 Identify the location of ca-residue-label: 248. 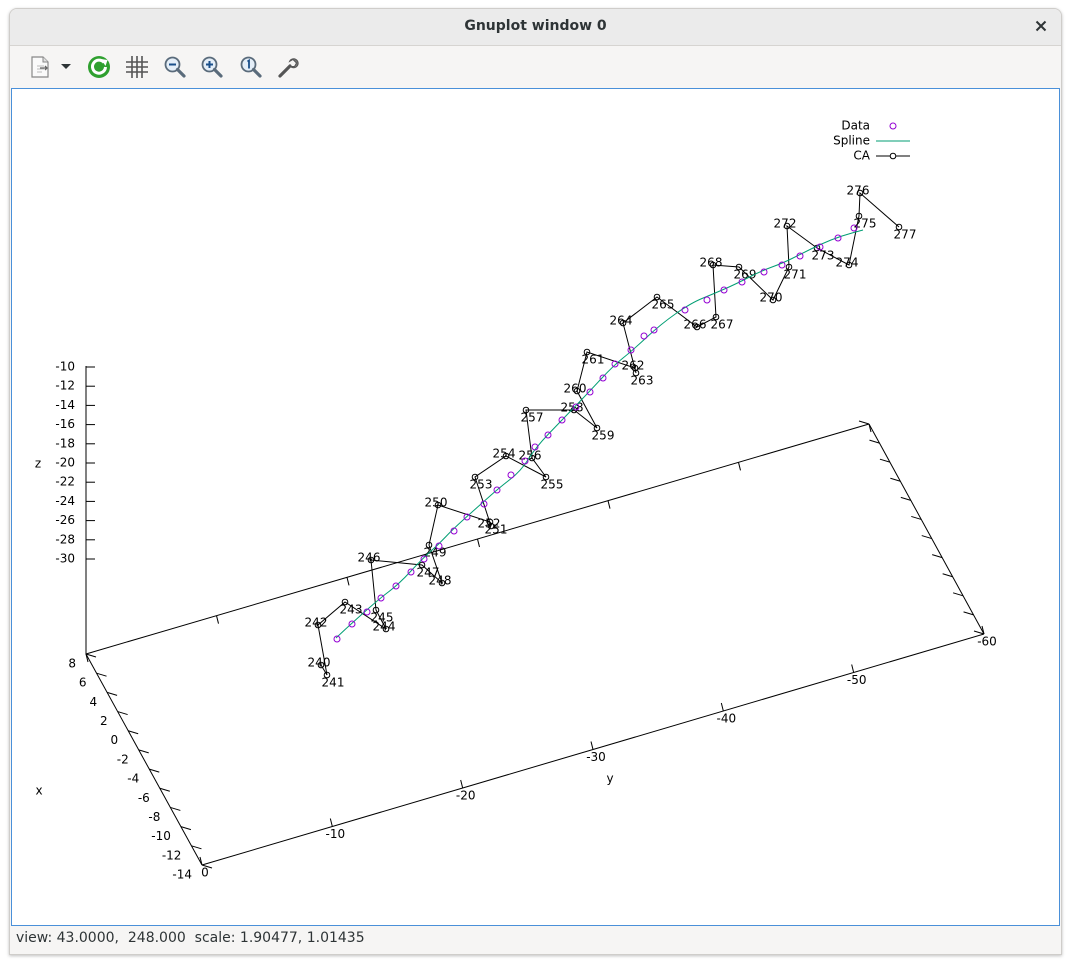
(440, 581).